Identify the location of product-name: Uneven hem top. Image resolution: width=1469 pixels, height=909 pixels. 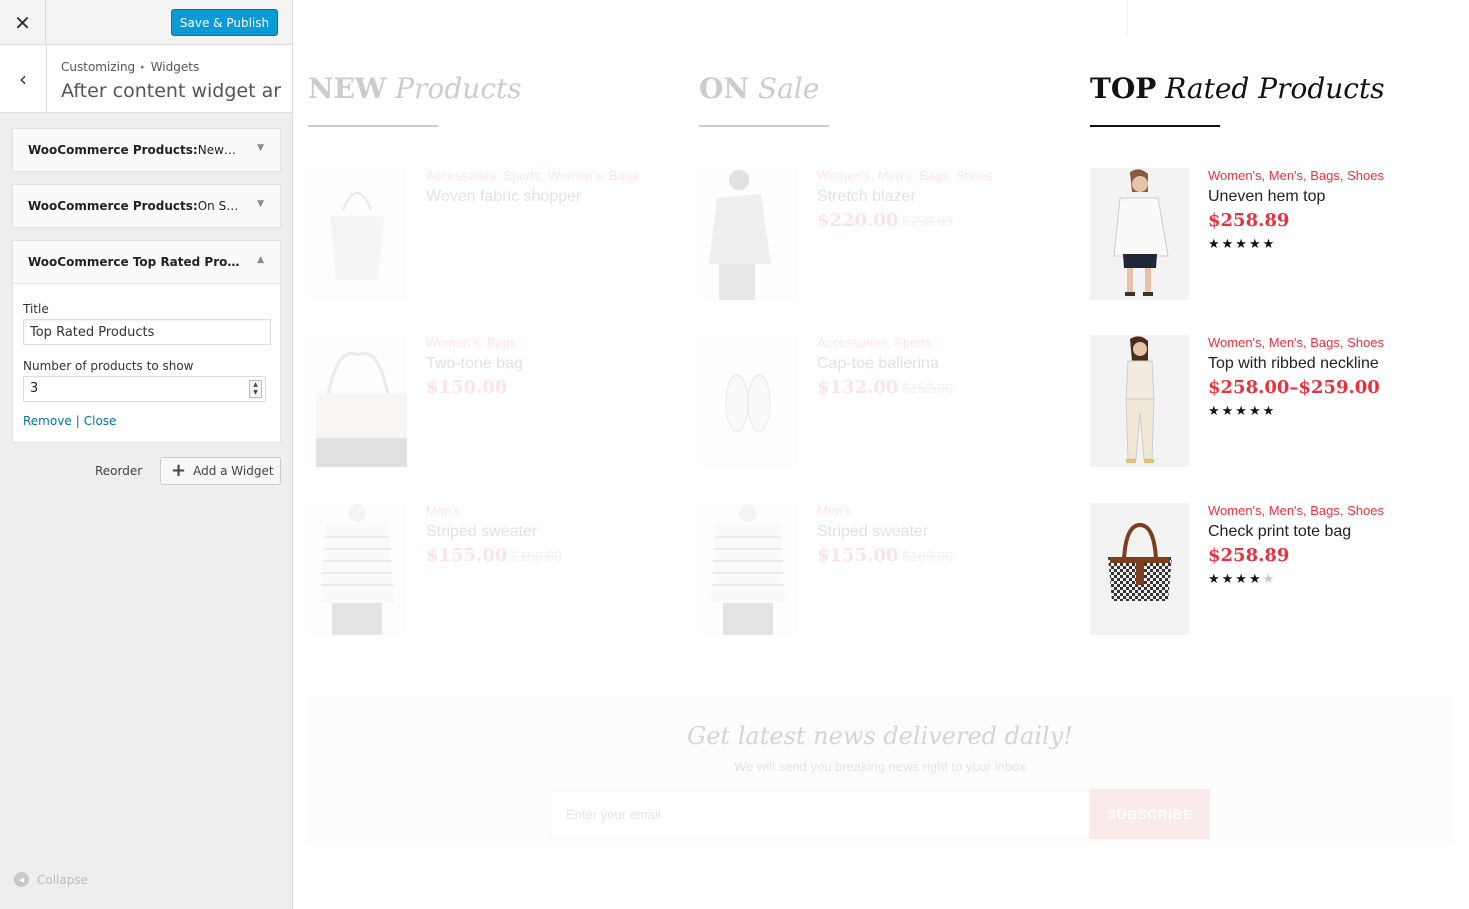
(1296, 197).